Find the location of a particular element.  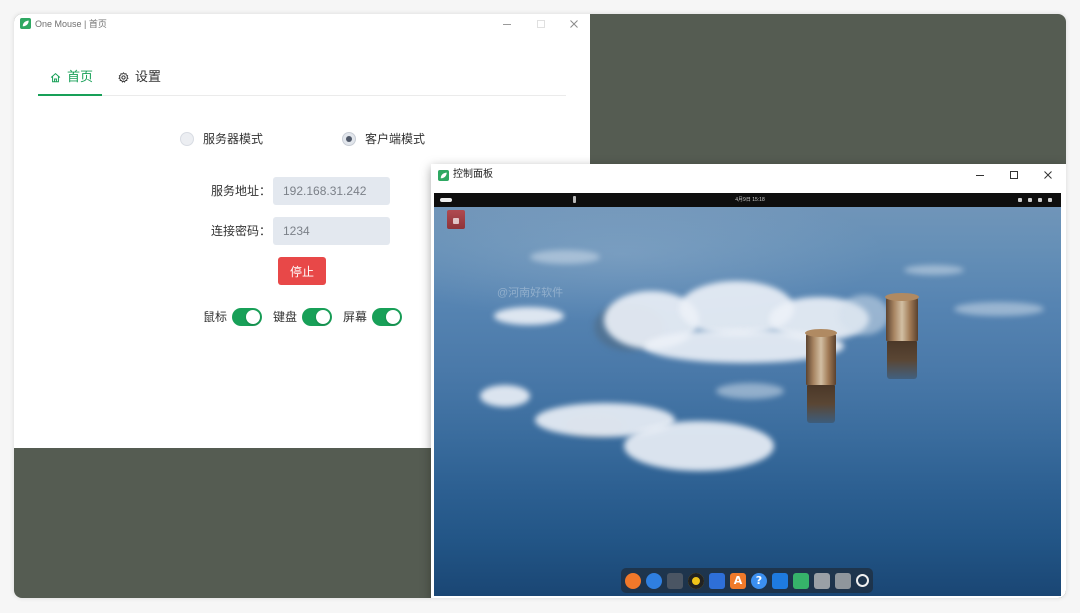

password-label: 连接密码： is located at coordinates (240, 231).